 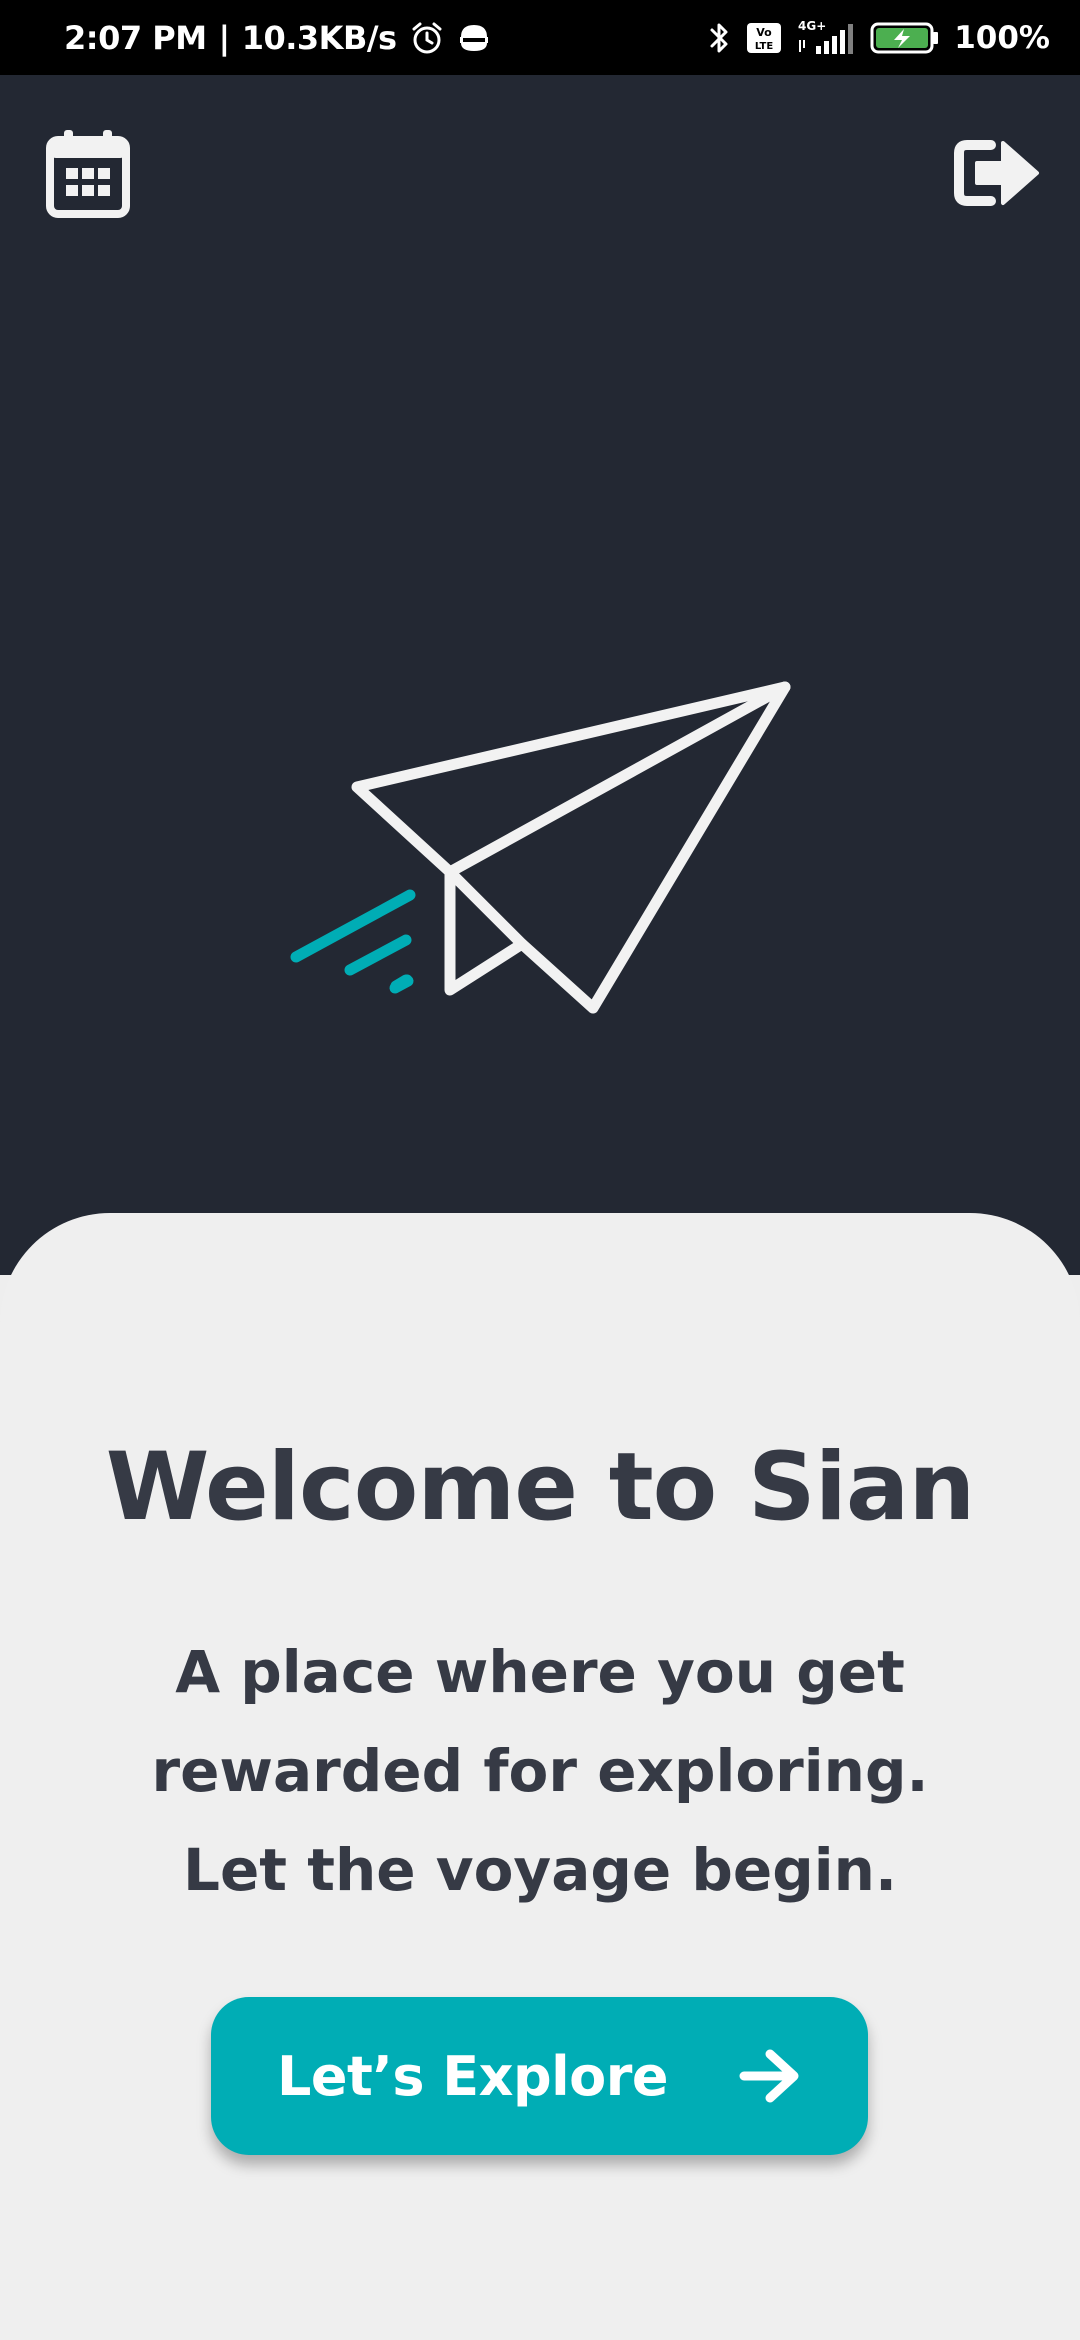 What do you see at coordinates (472, 2076) in the screenshot?
I see `lets-explore-label: Let’s Explore` at bounding box center [472, 2076].